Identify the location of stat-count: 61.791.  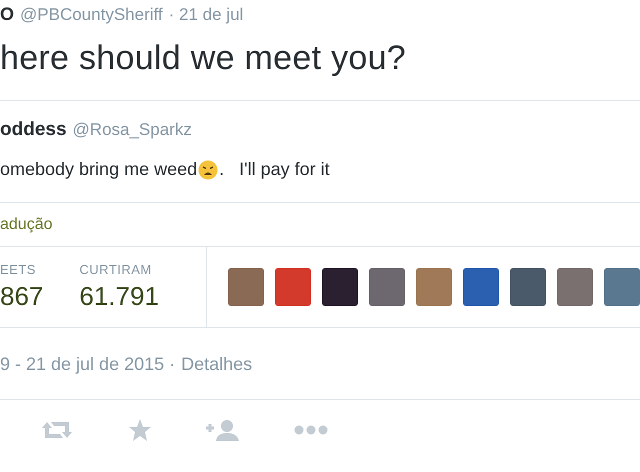
(119, 296).